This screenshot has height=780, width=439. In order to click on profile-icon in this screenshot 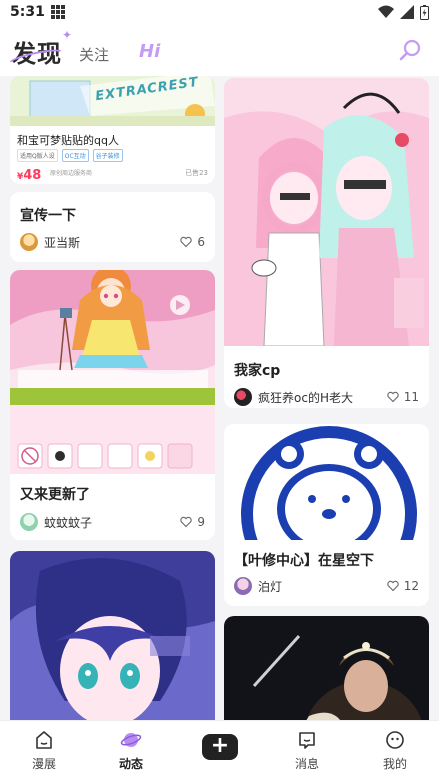, I will do `click(395, 740)`.